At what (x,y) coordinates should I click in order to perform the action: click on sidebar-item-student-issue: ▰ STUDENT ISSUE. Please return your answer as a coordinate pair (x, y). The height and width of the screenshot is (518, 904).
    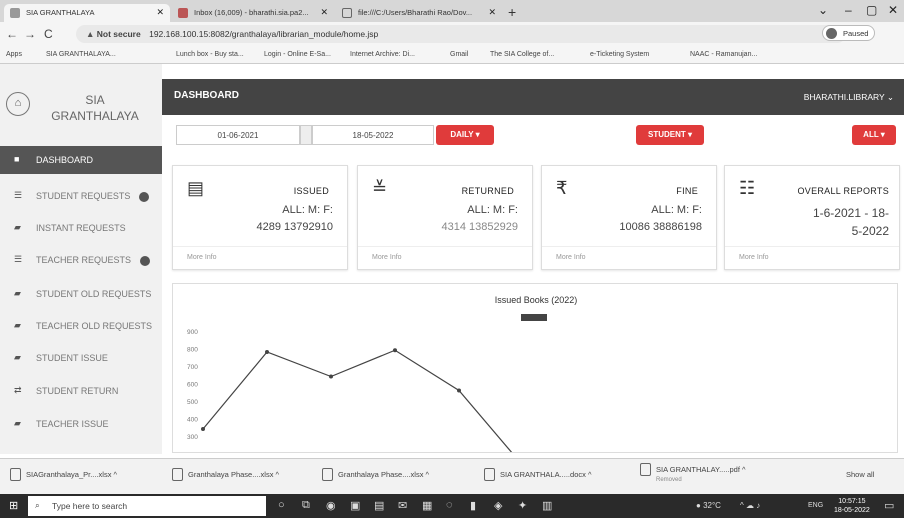
    Looking at the image, I should click on (81, 358).